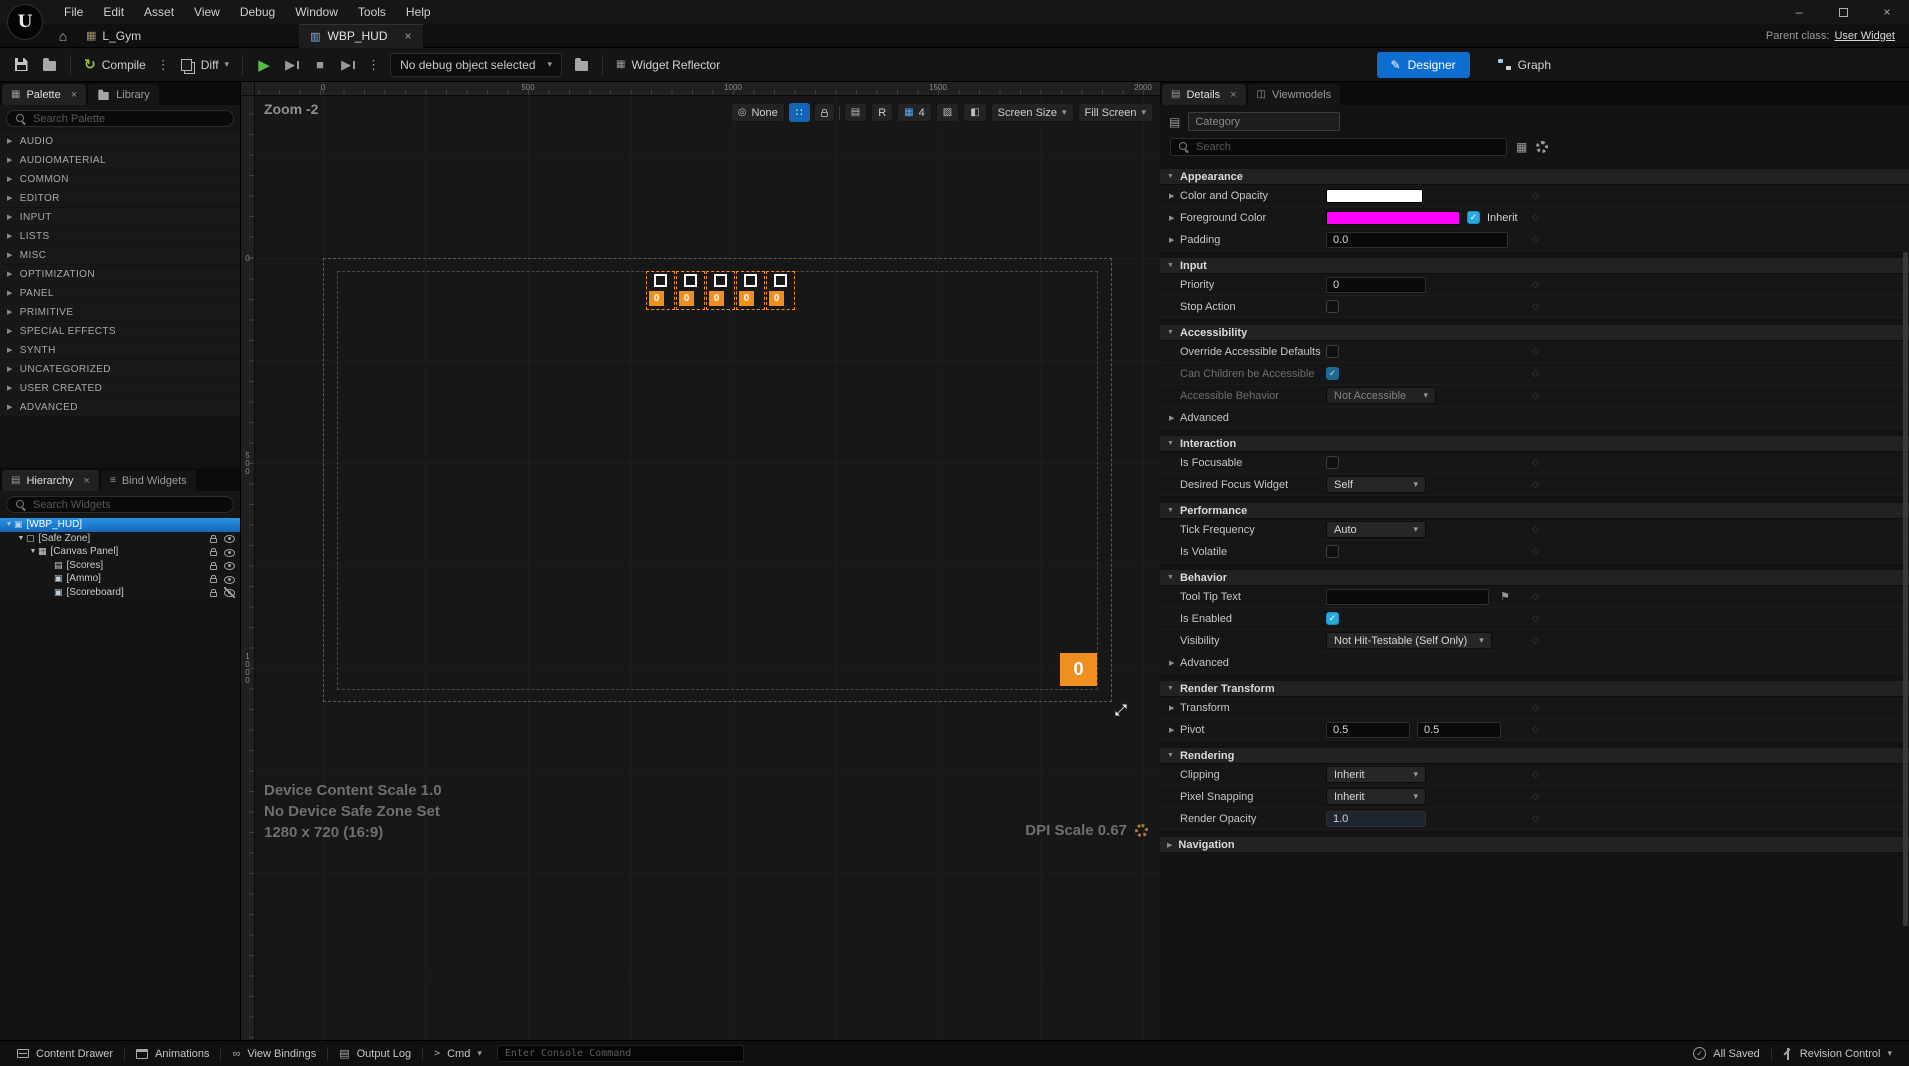 The height and width of the screenshot is (1066, 1909). I want to click on tree-row-ammo: ▣ [Ammo], so click(120, 579).